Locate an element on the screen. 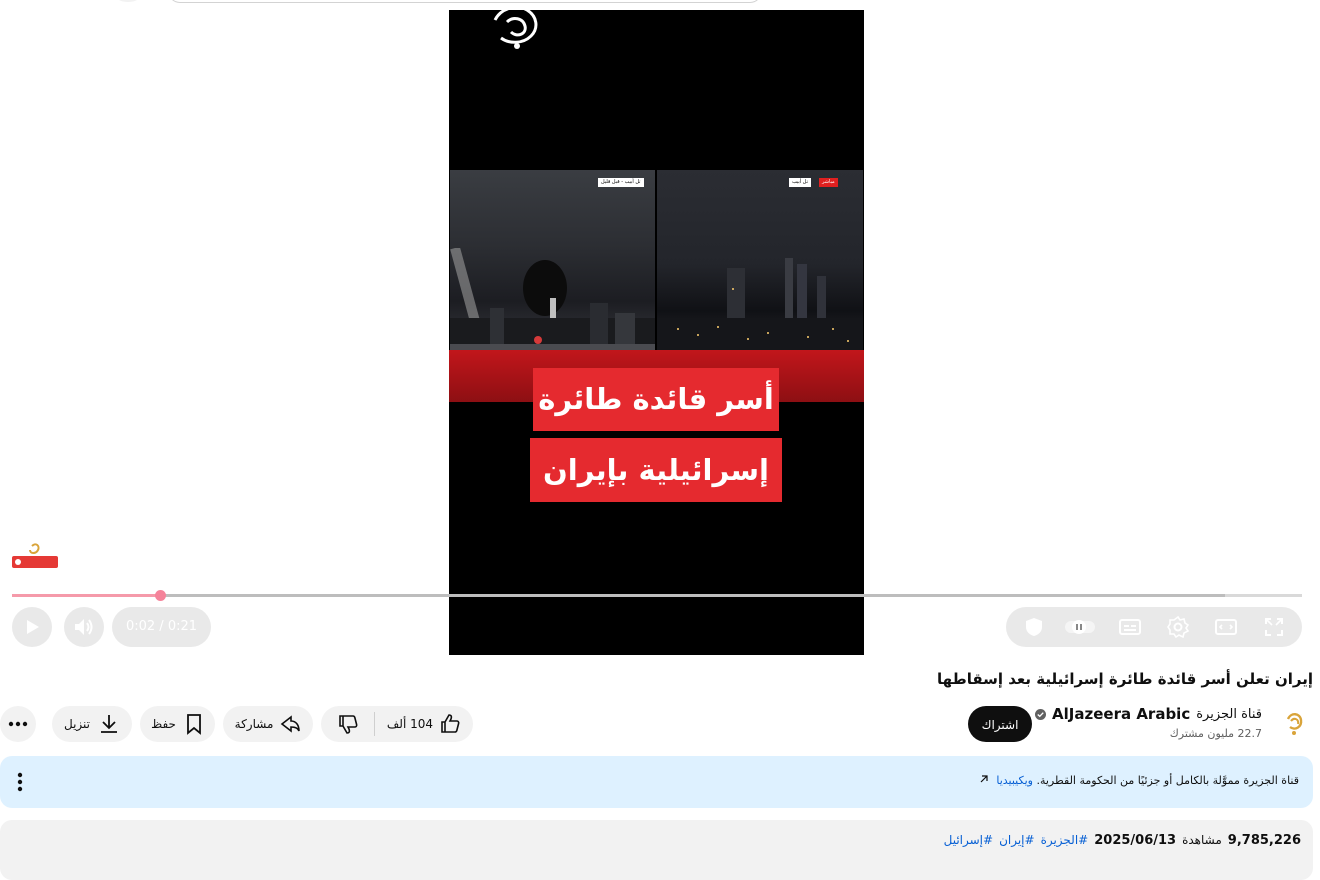 The image size is (1320, 880). like-dislike-group: 104 ألف is located at coordinates (397, 724).